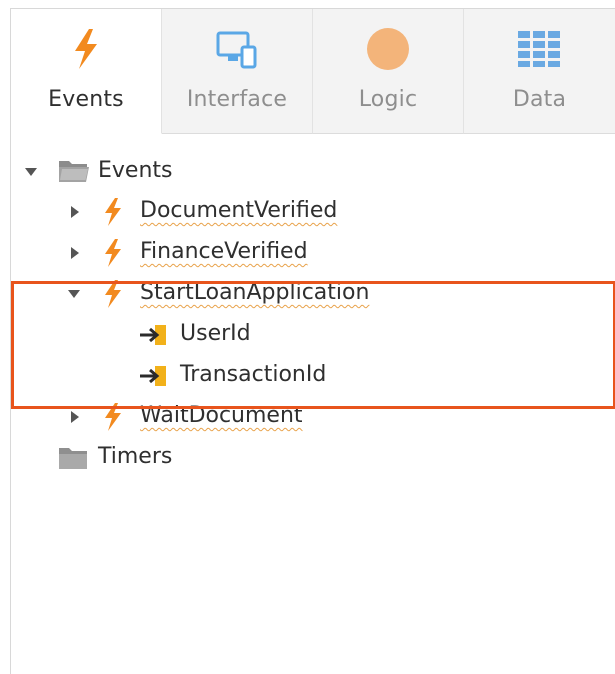 This screenshot has height=674, width=615. Describe the element at coordinates (215, 333) in the screenshot. I see `parameter-label: UserId` at that location.